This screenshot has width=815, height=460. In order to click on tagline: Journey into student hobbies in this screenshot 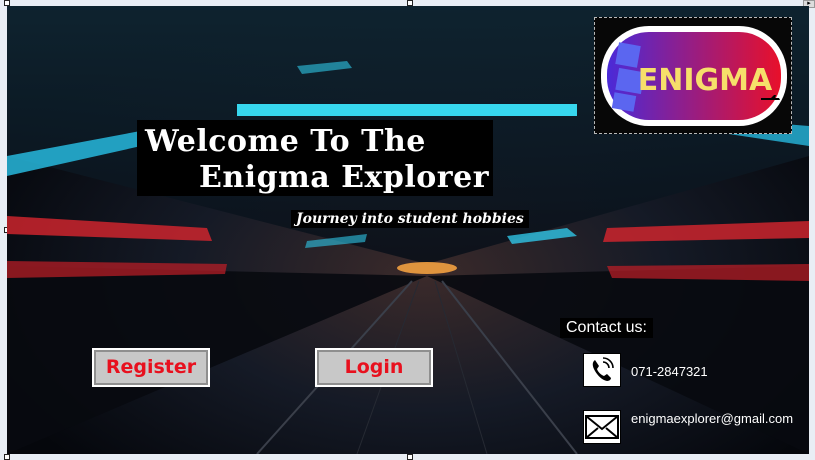, I will do `click(410, 219)`.